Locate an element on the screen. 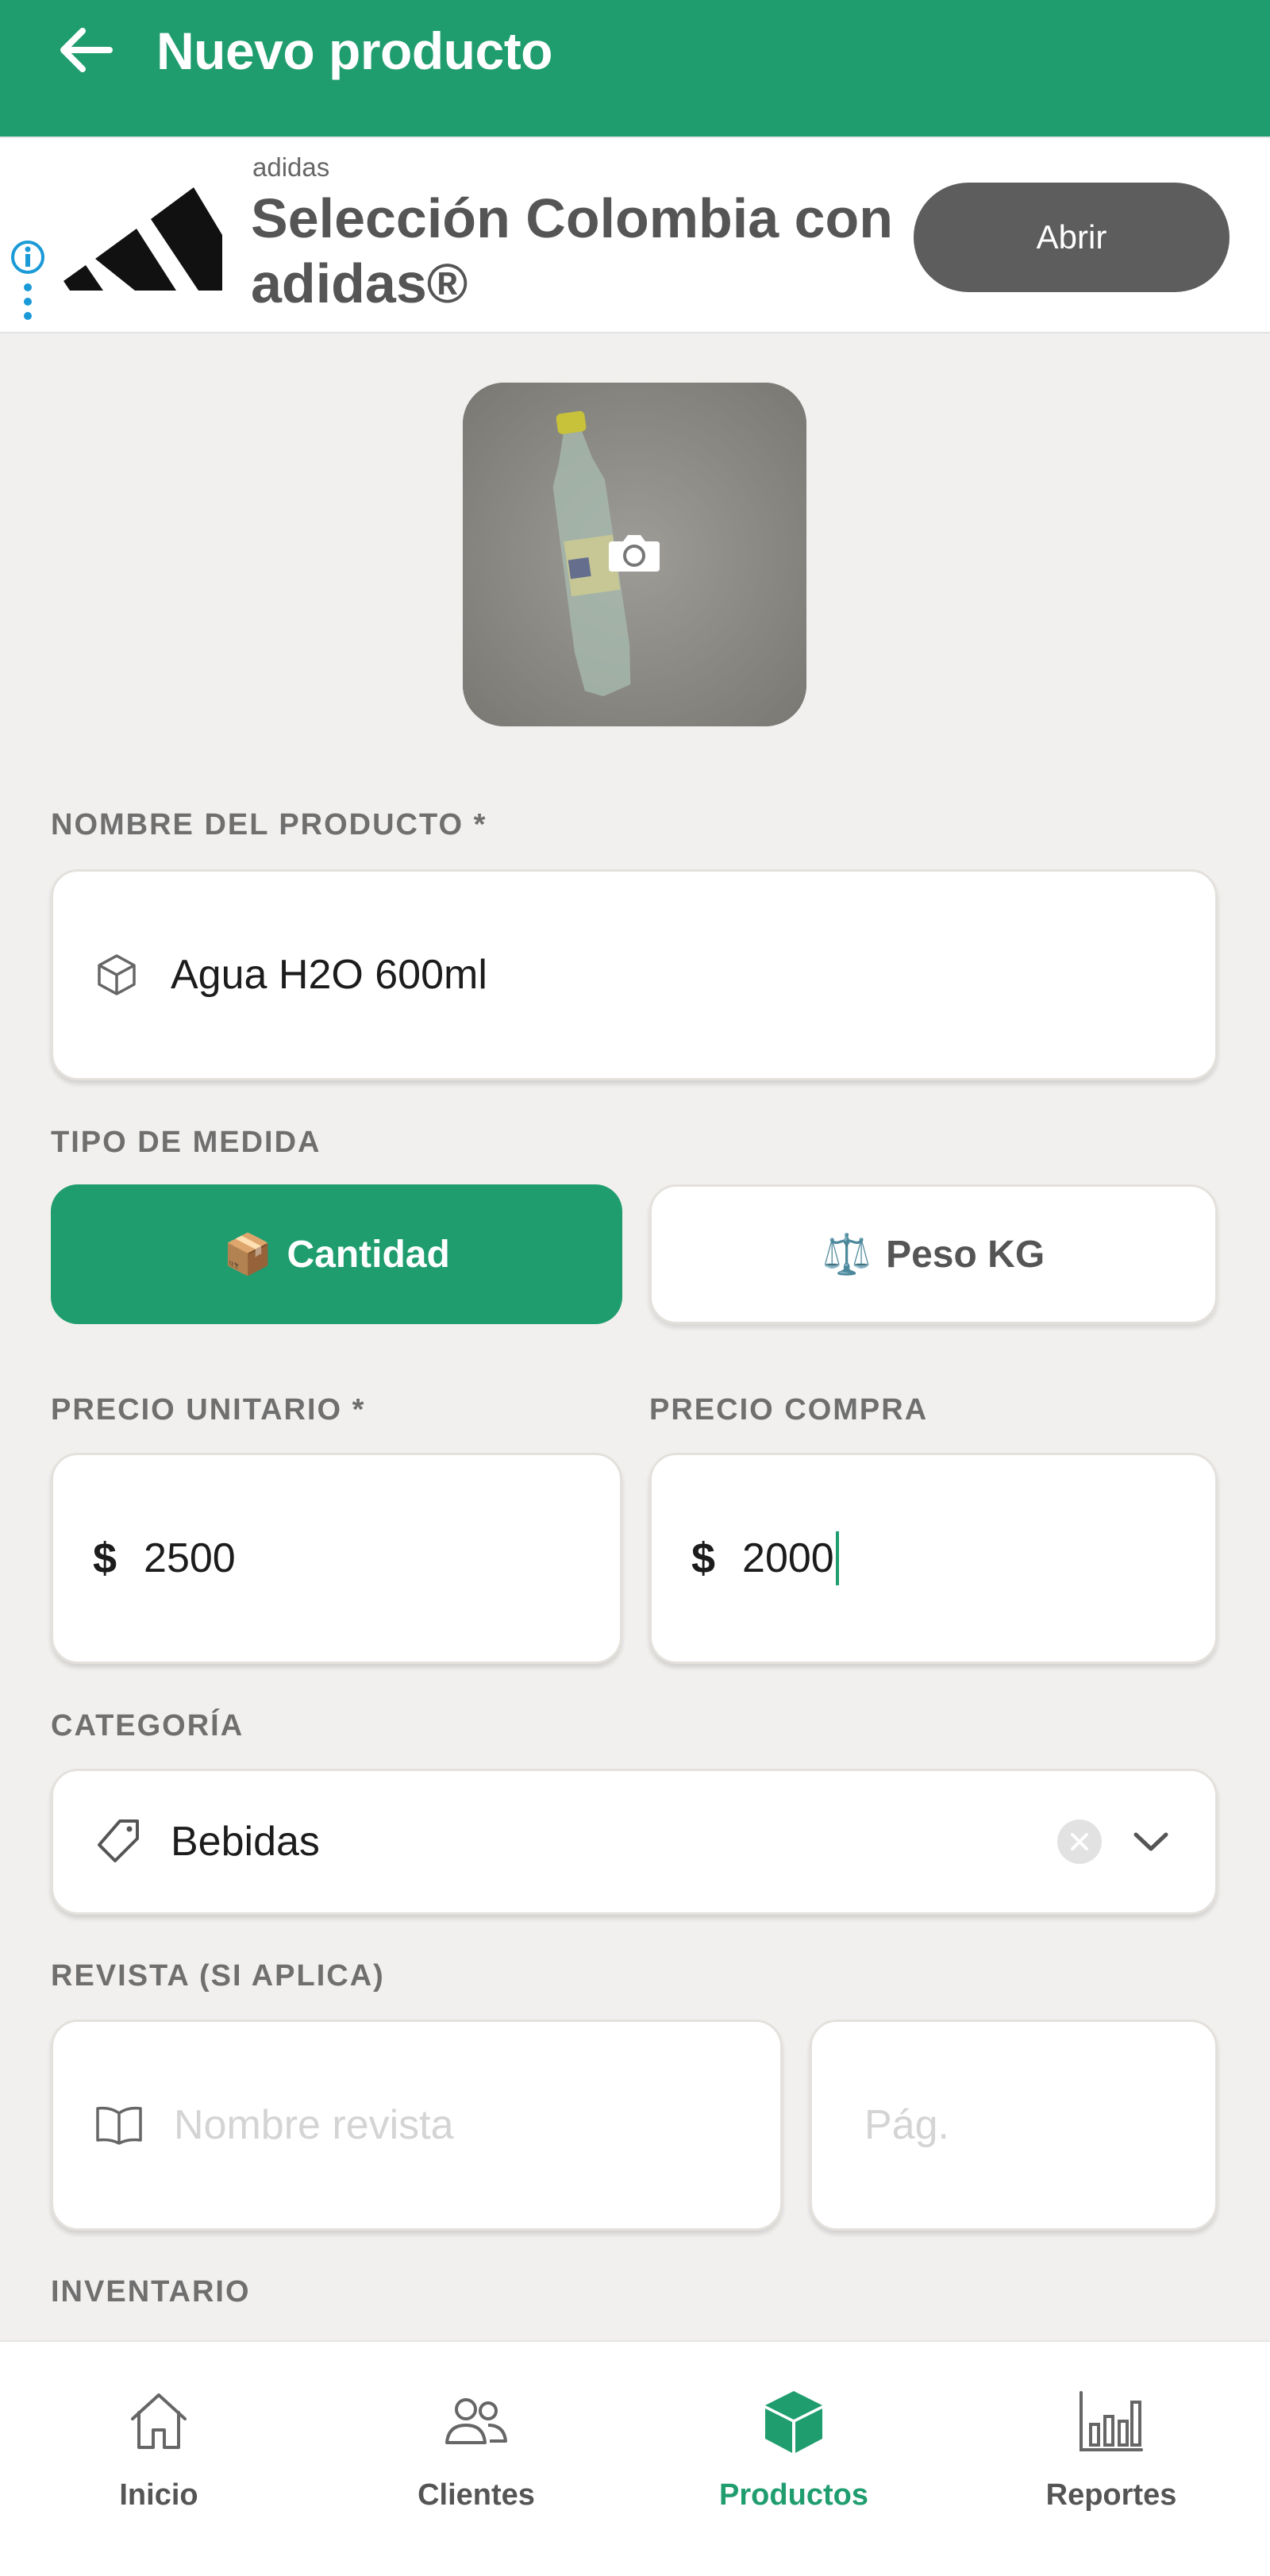 This screenshot has height=2576, width=1270. measure-weight-label: Peso KG is located at coordinates (965, 1254).